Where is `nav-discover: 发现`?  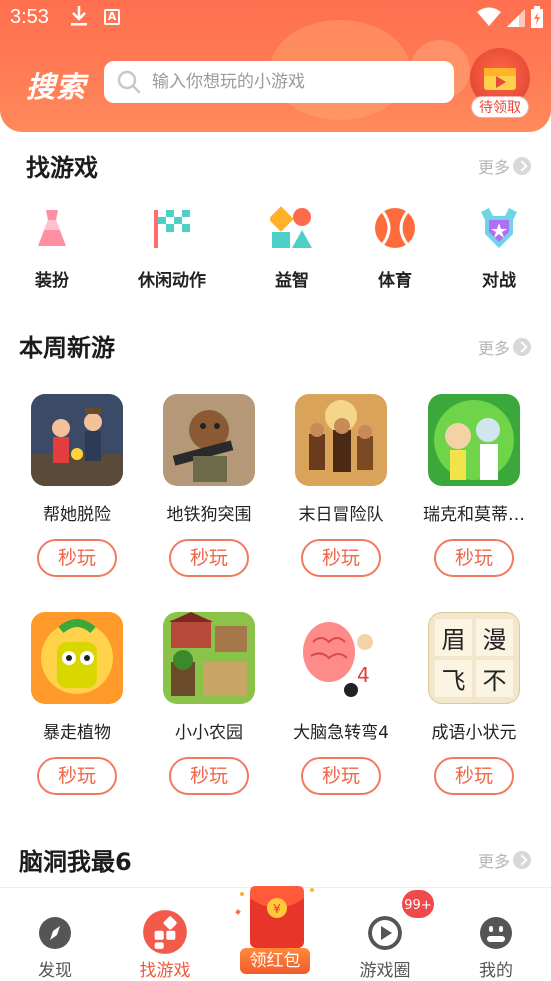 nav-discover: 发现 is located at coordinates (55, 934).